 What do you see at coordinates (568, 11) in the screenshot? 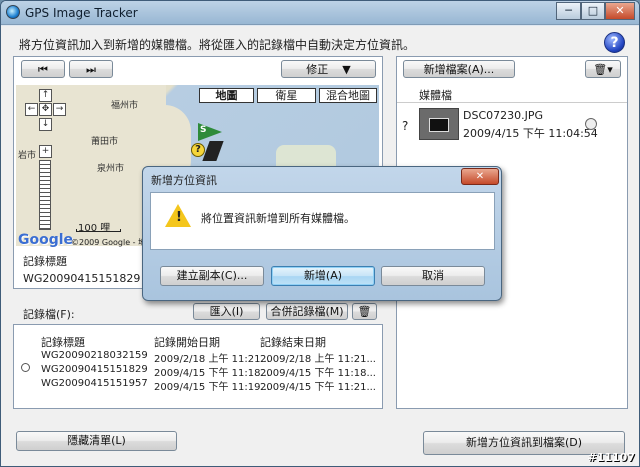
I see `minimize-button: ─` at bounding box center [568, 11].